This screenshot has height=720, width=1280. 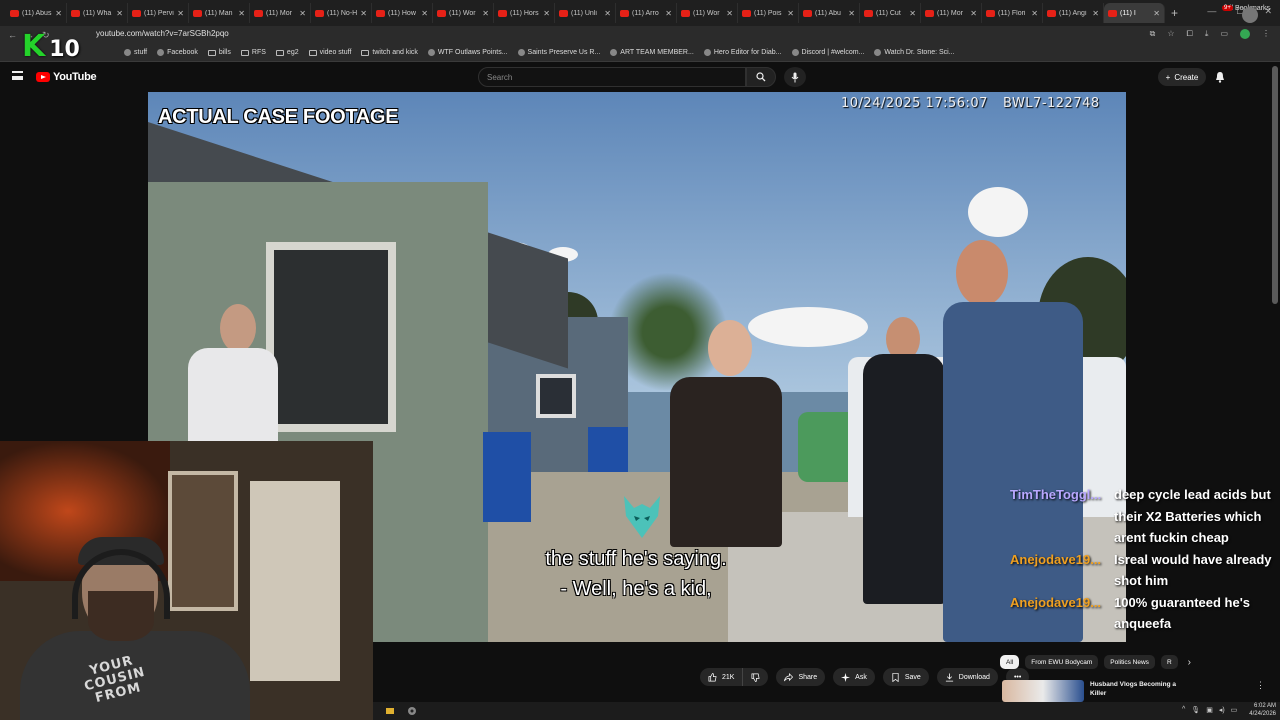 What do you see at coordinates (768, 13) in the screenshot?
I see `browser-tab: (11) Pois ✕` at bounding box center [768, 13].